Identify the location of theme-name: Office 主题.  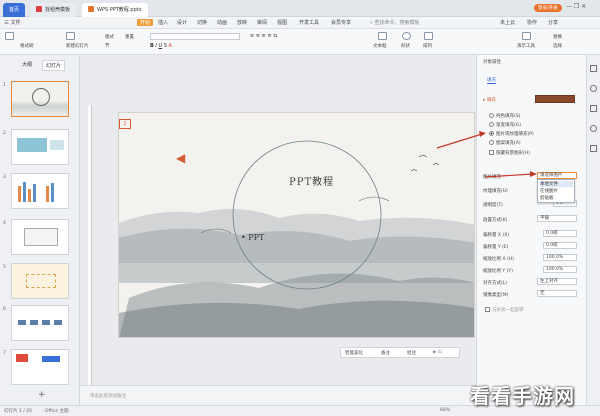
(57, 411).